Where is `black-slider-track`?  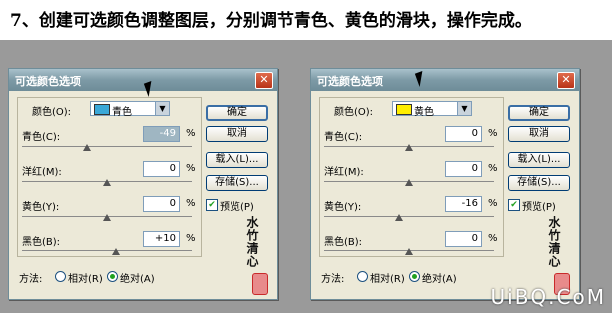
black-slider-track is located at coordinates (107, 250).